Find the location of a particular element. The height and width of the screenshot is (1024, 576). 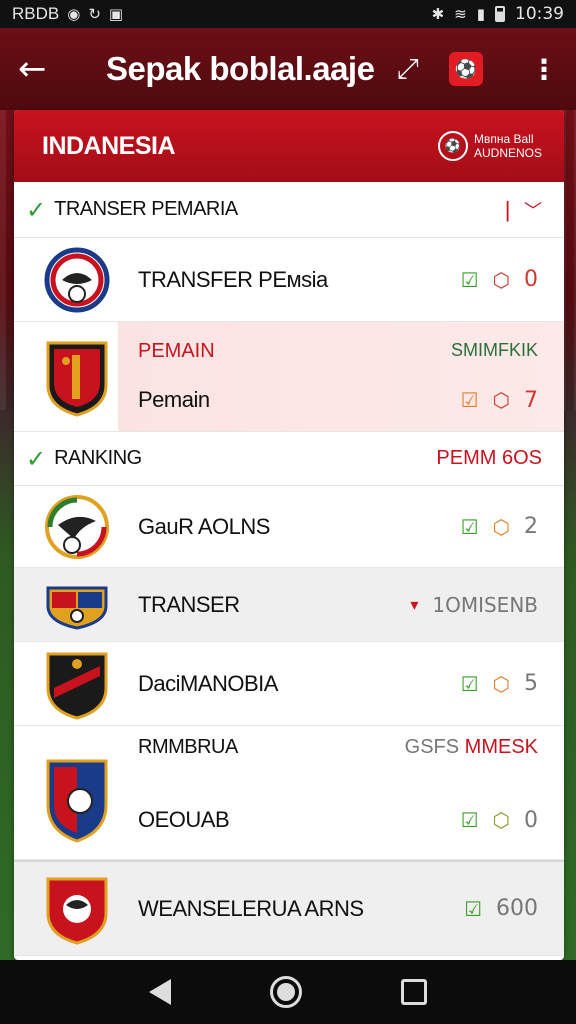

wifi-icon: ≋ is located at coordinates (460, 14).